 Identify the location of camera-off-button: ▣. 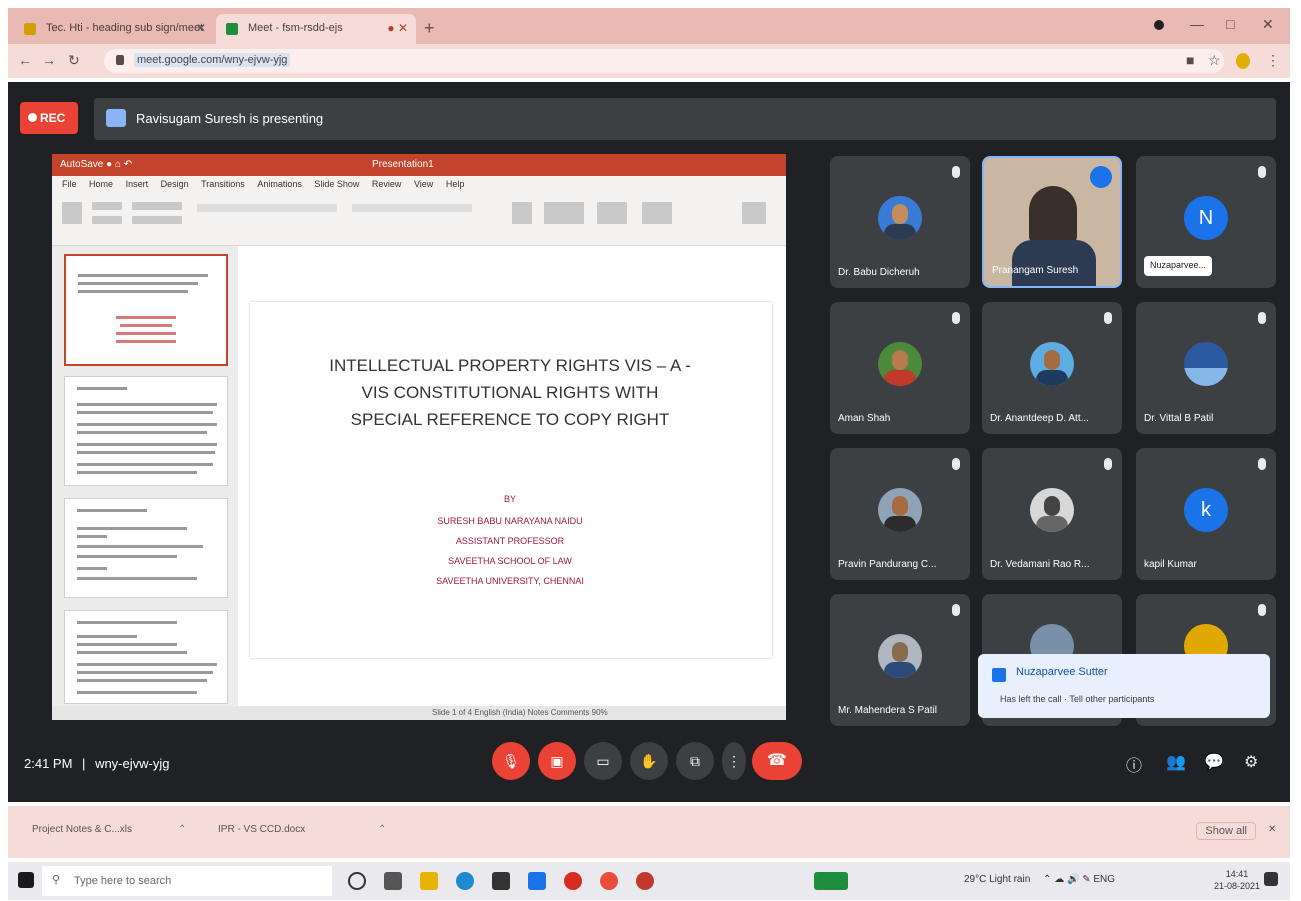
(557, 761).